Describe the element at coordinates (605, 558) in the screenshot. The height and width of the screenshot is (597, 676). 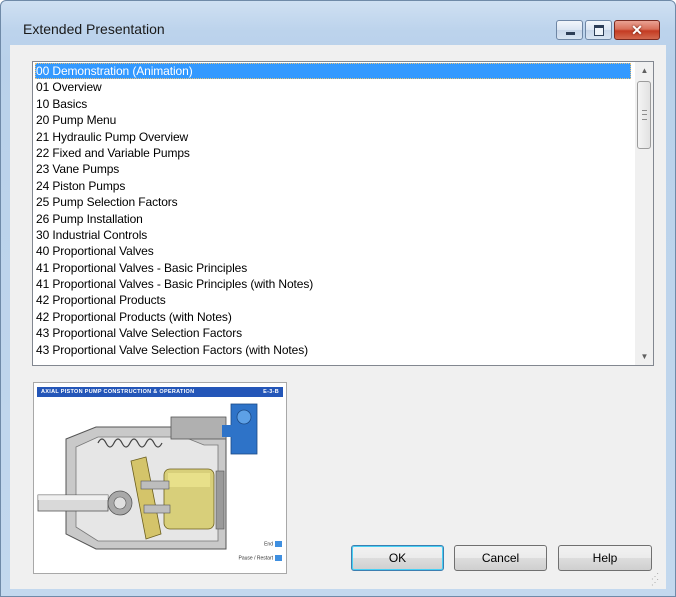
I see `help-button: Help` at that location.